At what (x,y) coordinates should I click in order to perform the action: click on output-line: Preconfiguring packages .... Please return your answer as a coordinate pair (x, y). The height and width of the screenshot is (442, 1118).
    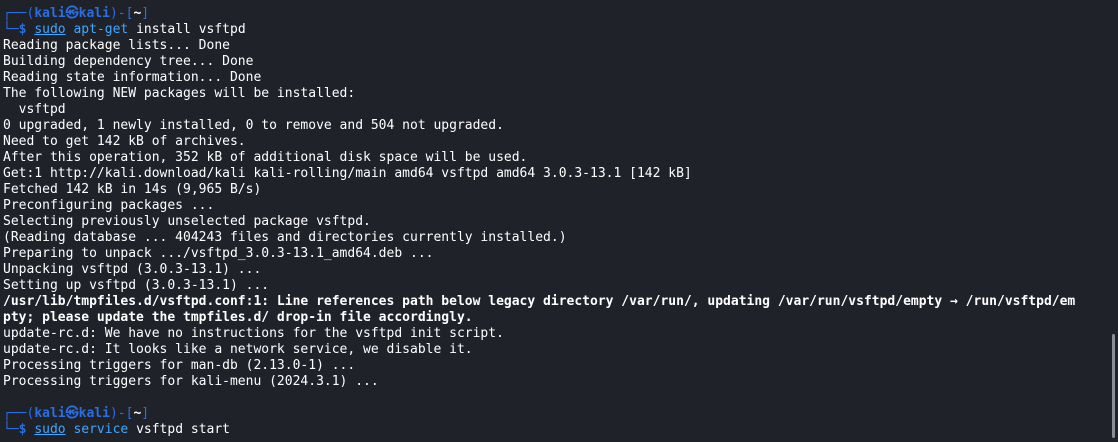
    Looking at the image, I should click on (109, 205).